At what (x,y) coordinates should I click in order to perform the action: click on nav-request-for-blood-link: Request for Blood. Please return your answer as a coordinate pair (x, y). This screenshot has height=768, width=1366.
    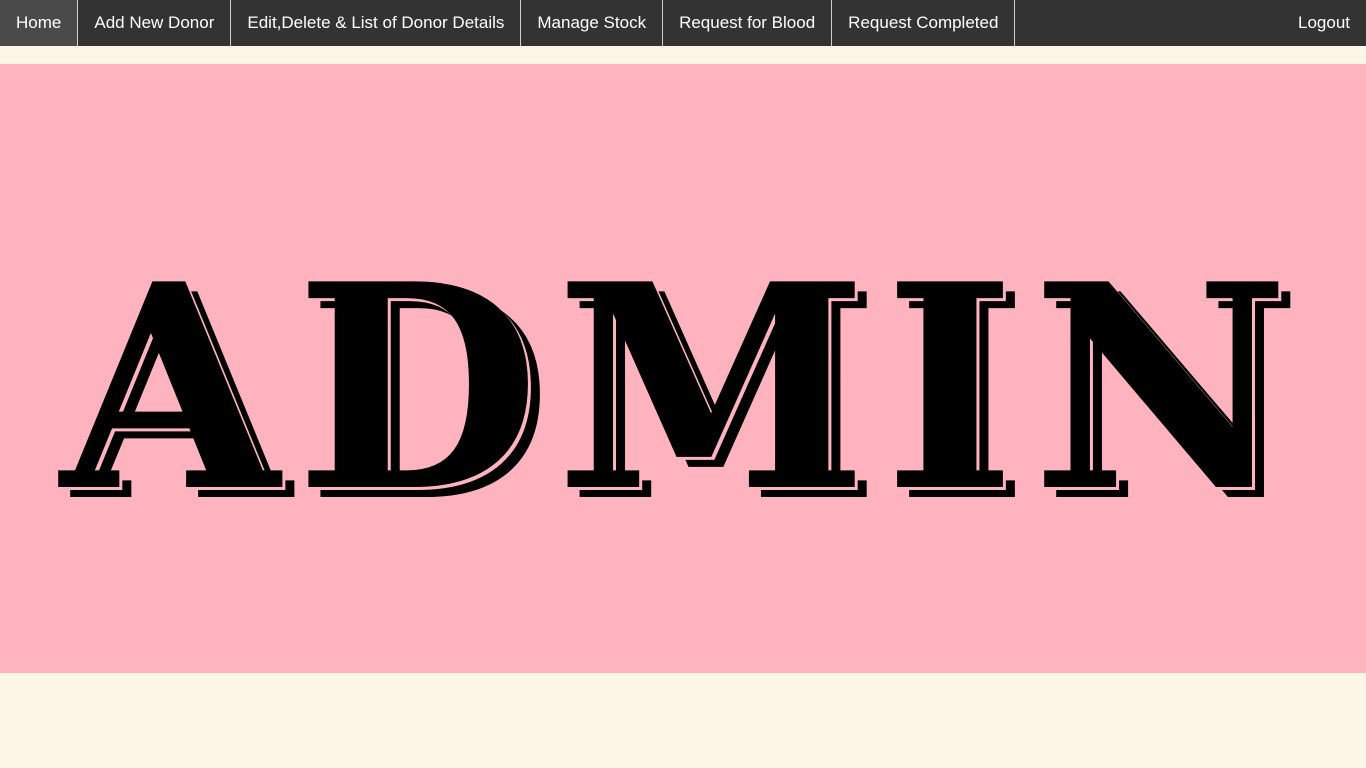
    Looking at the image, I should click on (748, 23).